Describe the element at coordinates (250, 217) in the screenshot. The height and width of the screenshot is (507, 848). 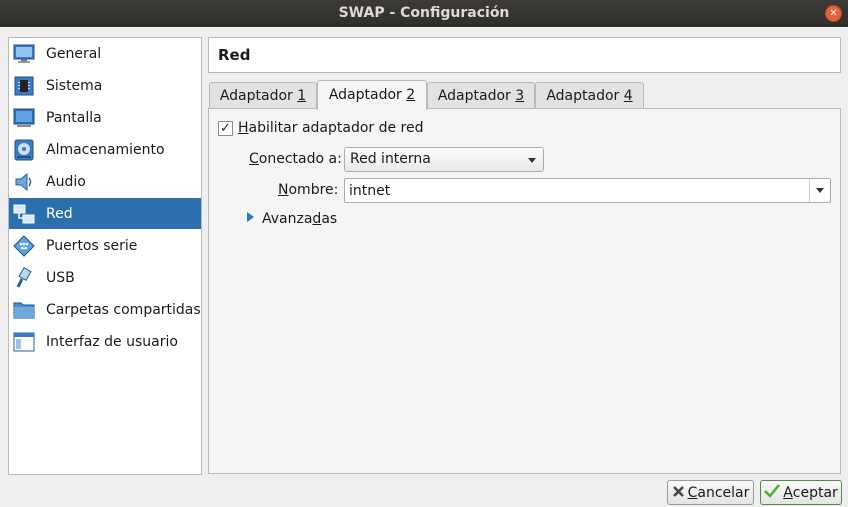
I see `expander-arrow-icon` at that location.